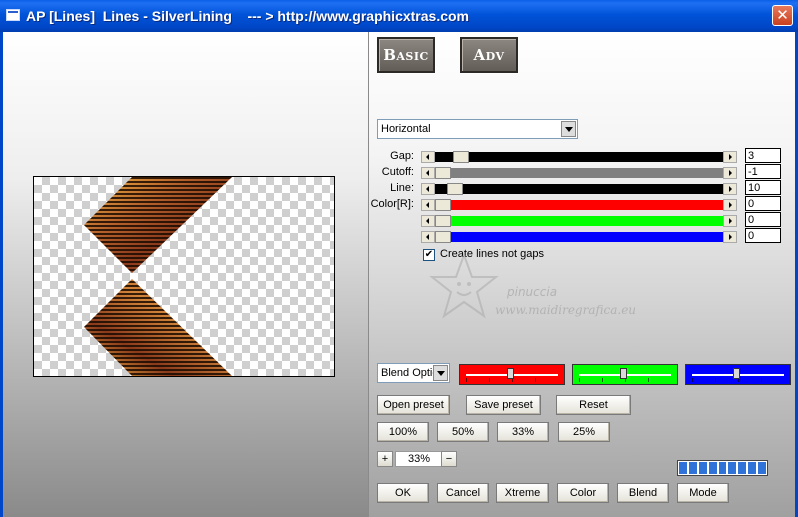 The width and height of the screenshot is (798, 517). Describe the element at coordinates (593, 405) in the screenshot. I see `reset-button: Reset` at that location.